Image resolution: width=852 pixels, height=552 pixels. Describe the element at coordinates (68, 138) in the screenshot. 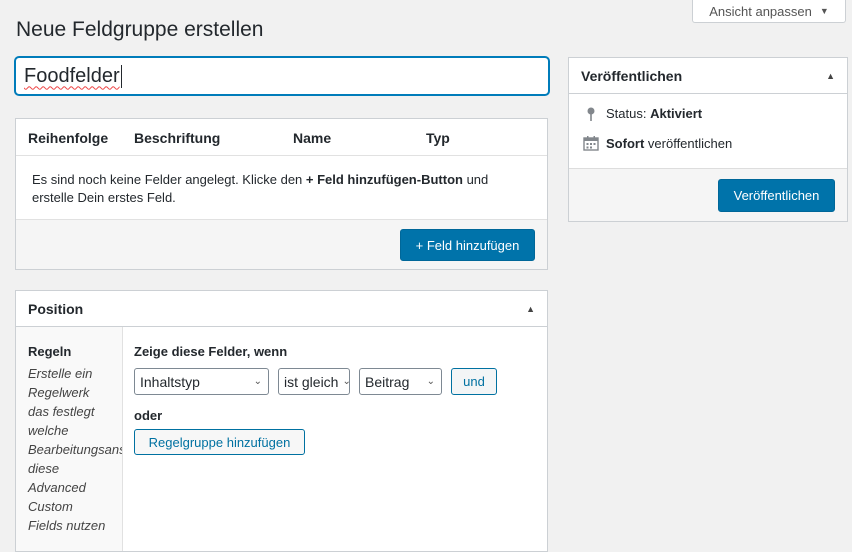

I see `col-order: Reihenfolge` at that location.